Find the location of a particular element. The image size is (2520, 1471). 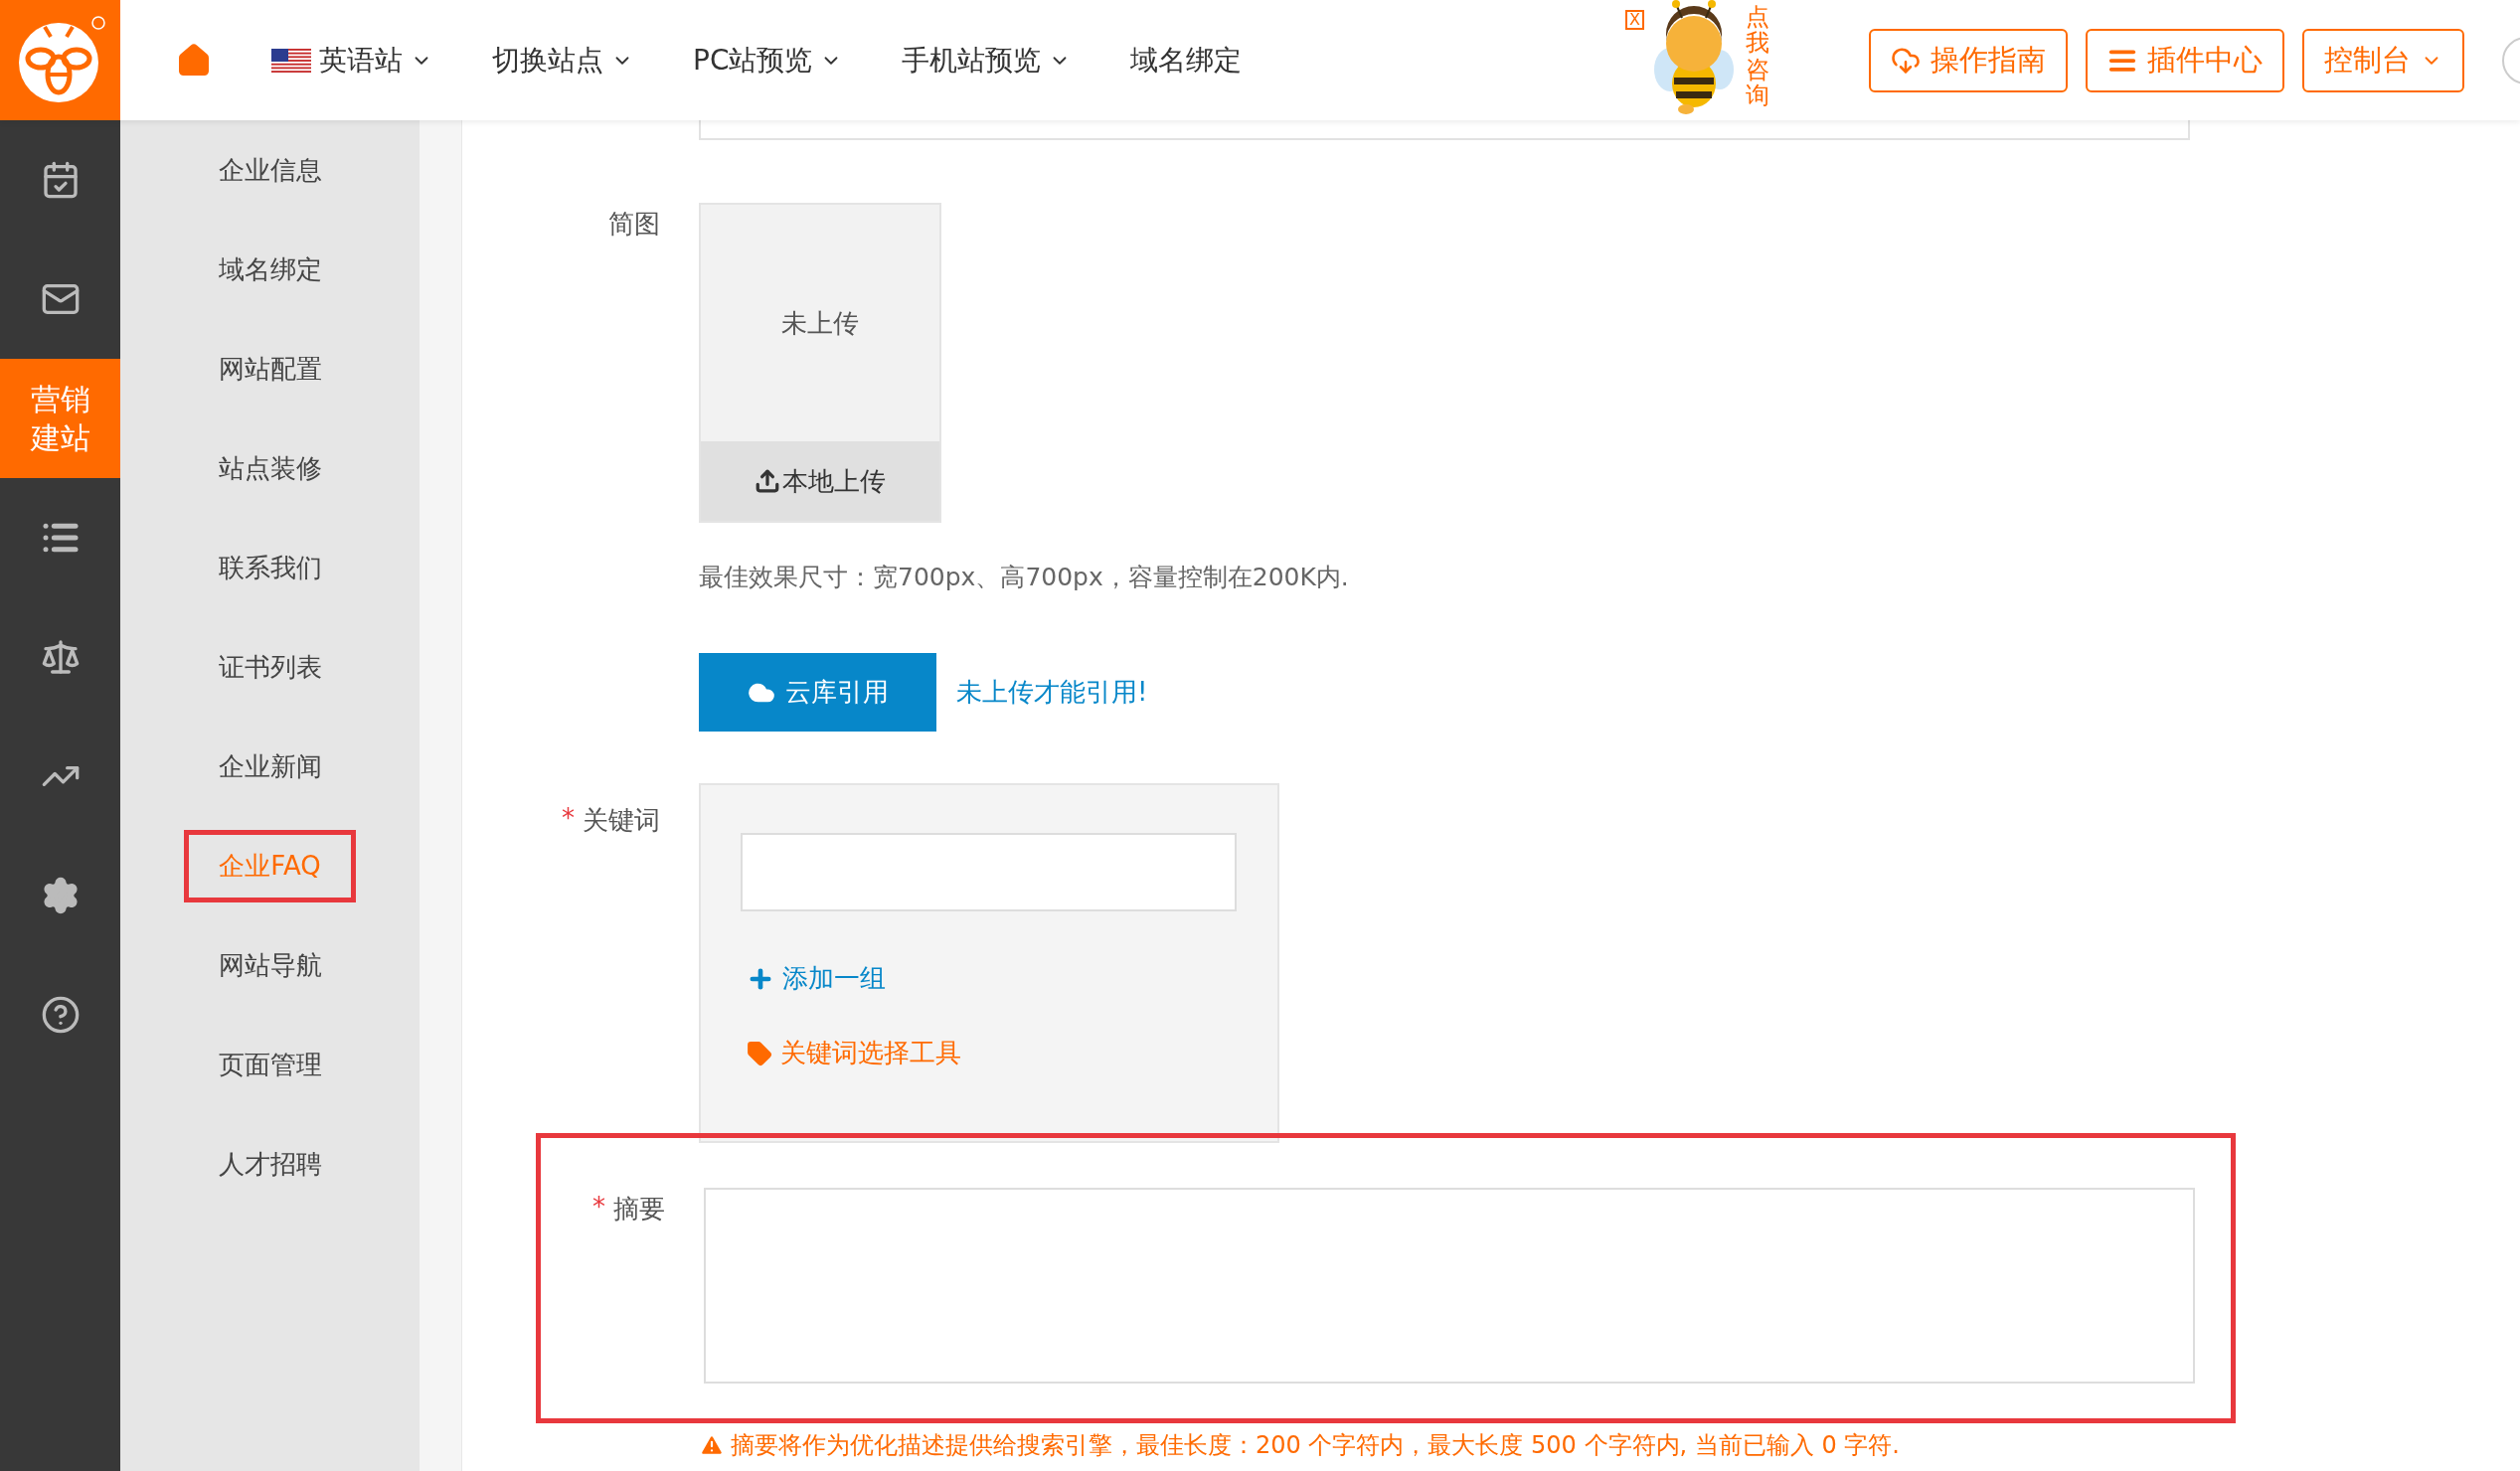

cloud-library-button: 云库引用 is located at coordinates (817, 692).